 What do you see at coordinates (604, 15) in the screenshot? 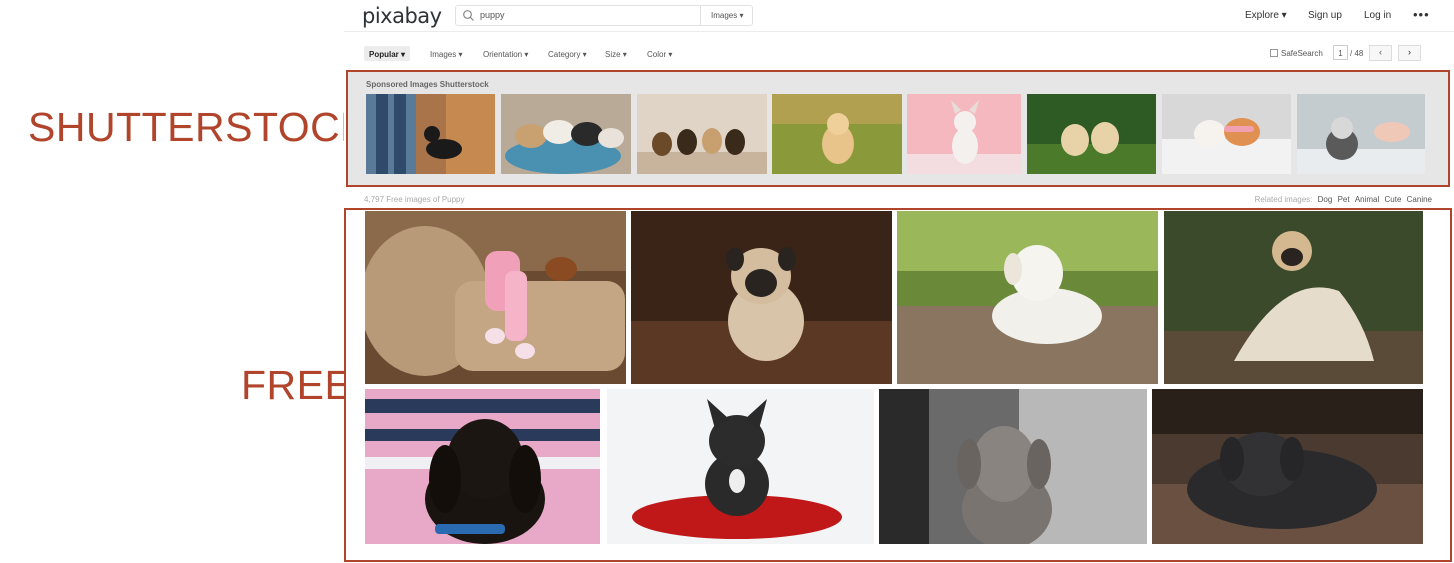
I see `search-bar: puppy Images ▾` at bounding box center [604, 15].